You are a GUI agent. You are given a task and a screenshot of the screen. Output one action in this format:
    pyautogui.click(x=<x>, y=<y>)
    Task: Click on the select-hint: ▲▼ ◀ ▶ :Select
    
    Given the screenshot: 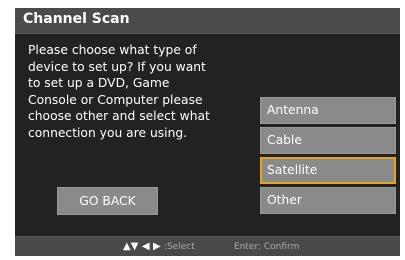 What is the action you would take?
    pyautogui.click(x=159, y=247)
    